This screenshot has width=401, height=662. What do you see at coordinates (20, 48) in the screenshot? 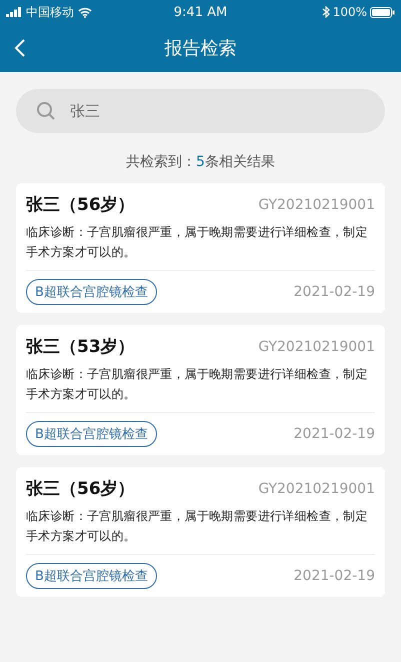
I see `back-icon` at bounding box center [20, 48].